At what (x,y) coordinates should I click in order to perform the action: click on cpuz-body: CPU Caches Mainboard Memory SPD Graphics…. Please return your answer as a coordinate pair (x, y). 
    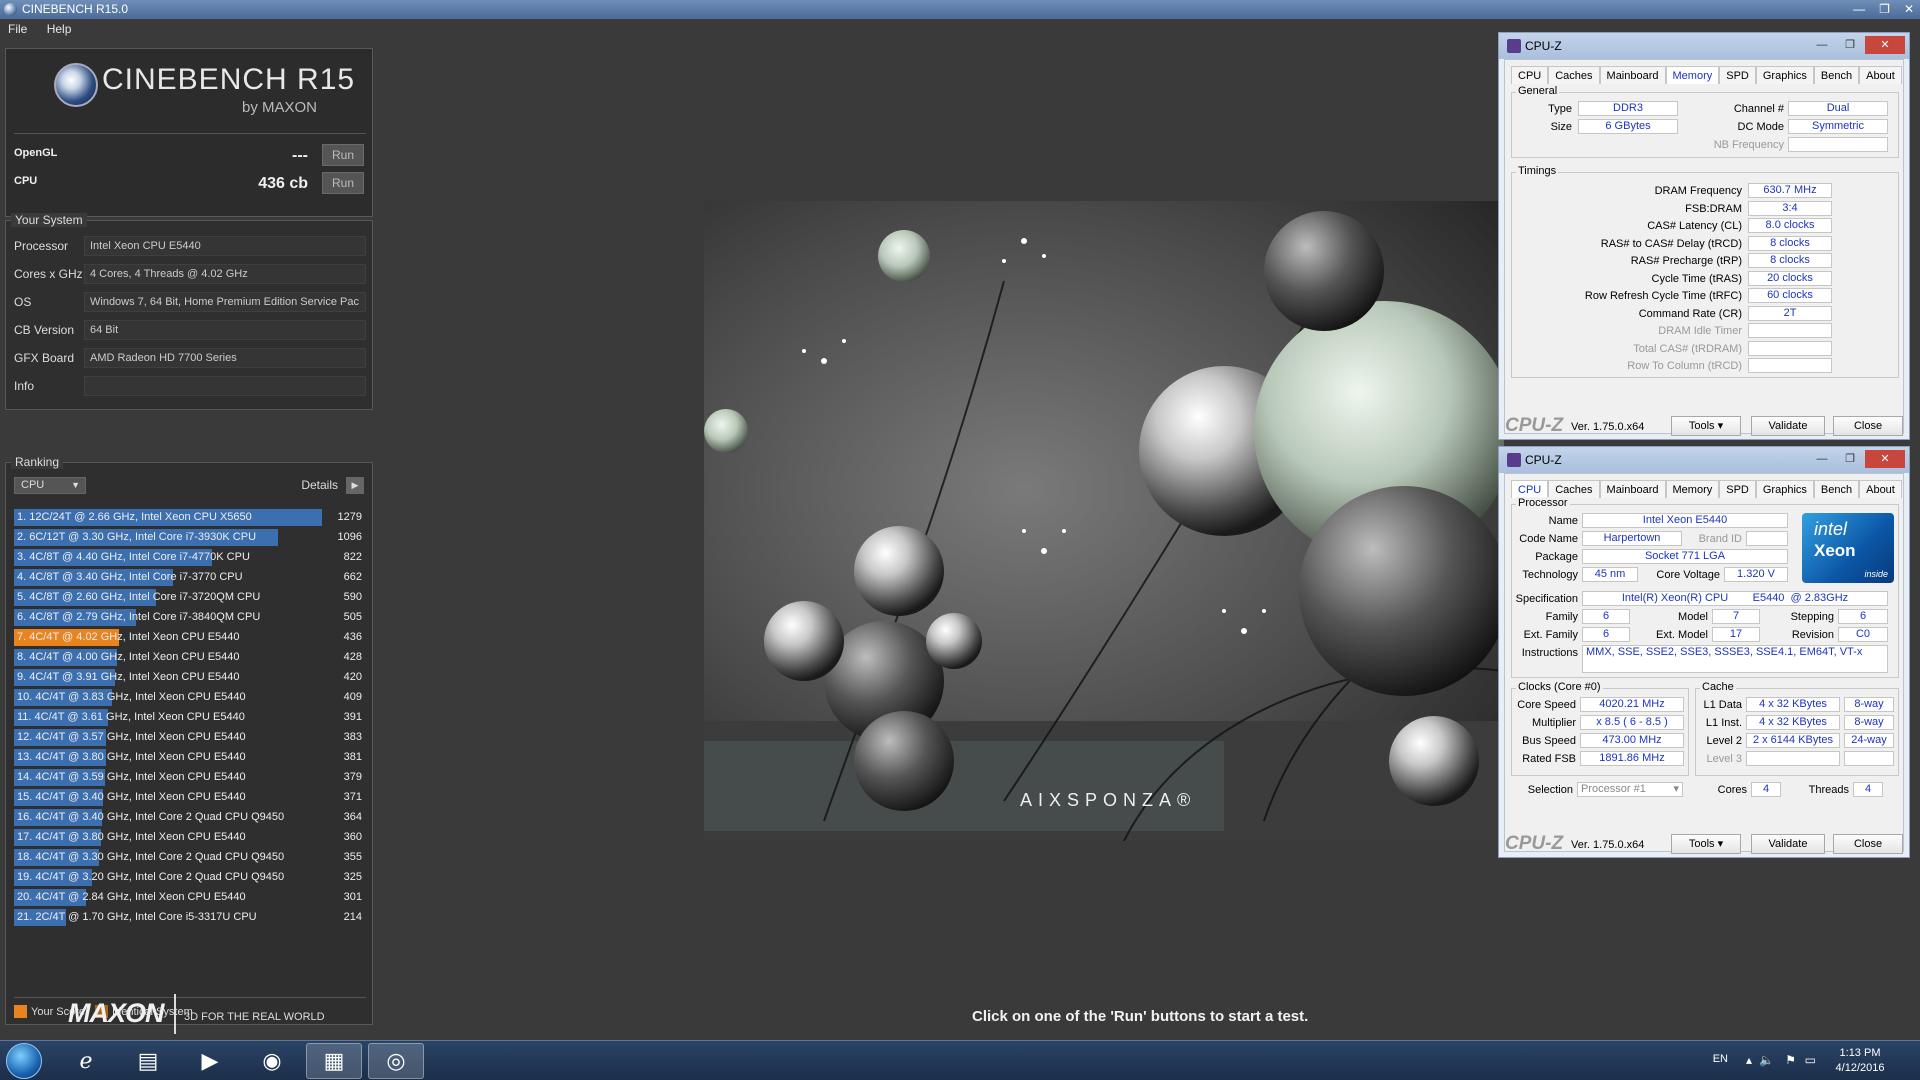
    Looking at the image, I should click on (1704, 246).